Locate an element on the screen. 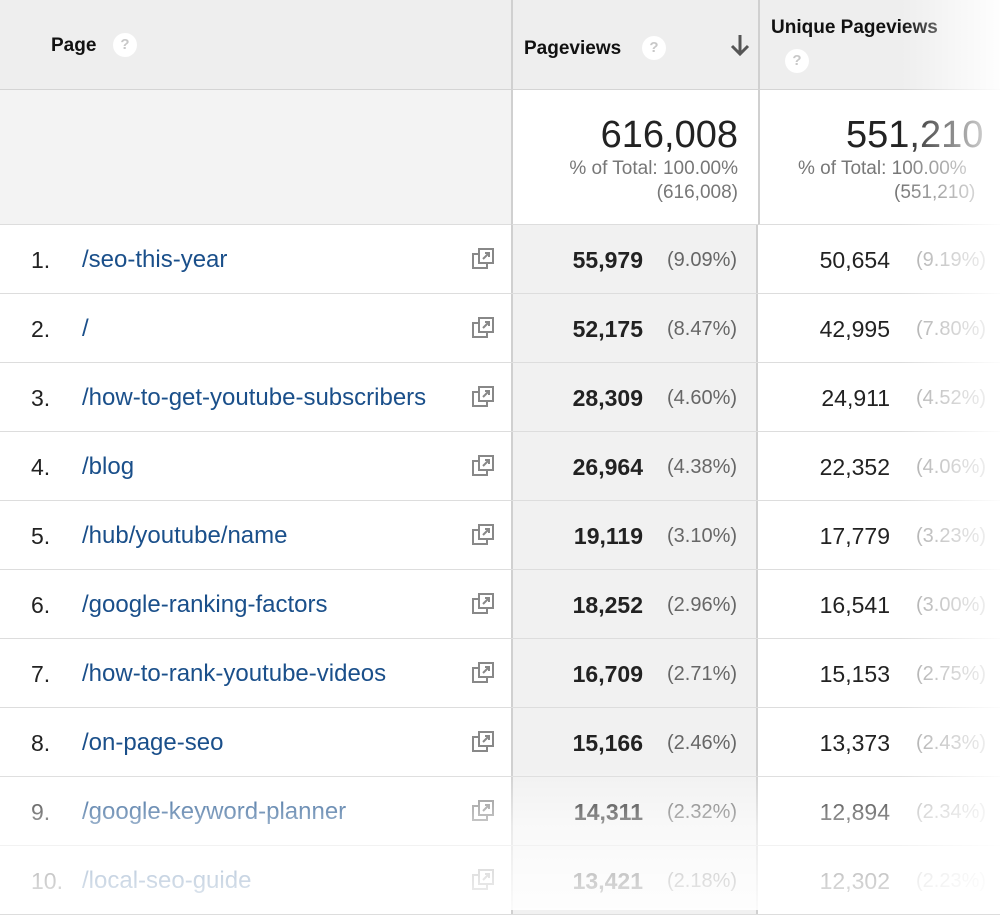 The image size is (1000, 915). row-index: 5. is located at coordinates (41, 536).